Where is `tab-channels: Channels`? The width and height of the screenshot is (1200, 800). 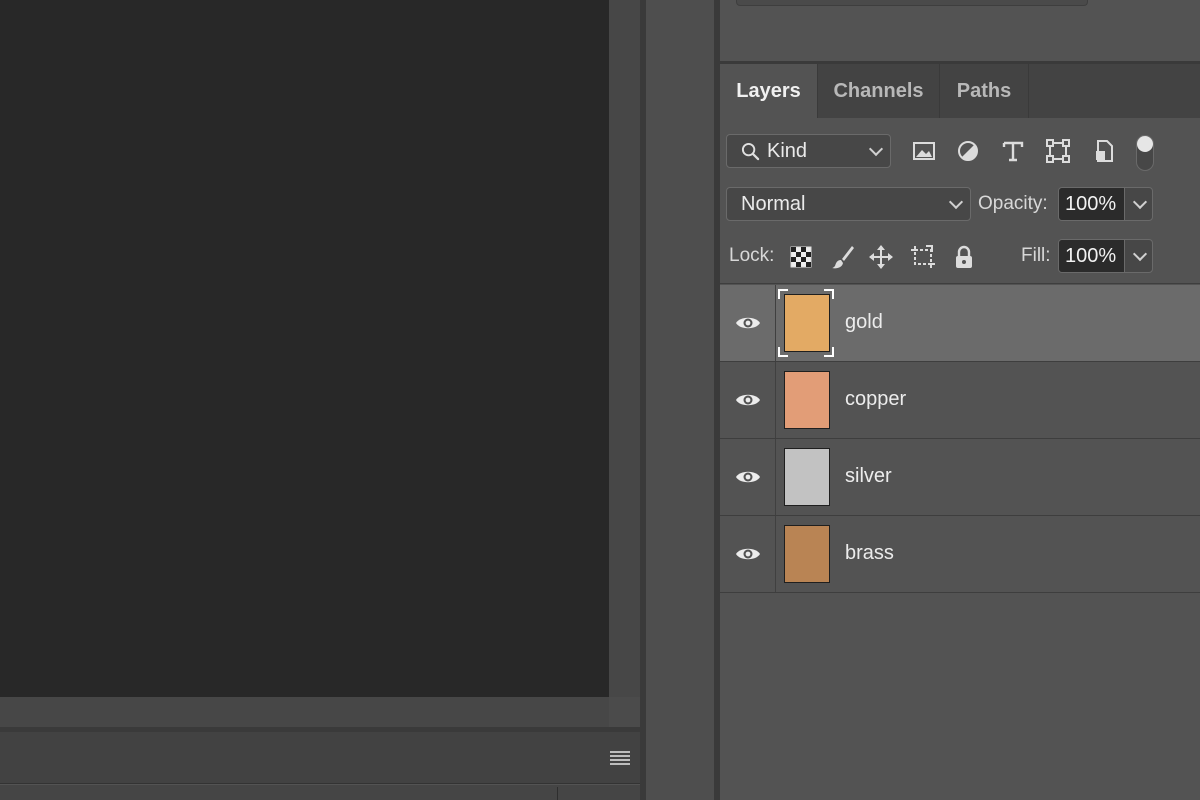
tab-channels: Channels is located at coordinates (879, 91).